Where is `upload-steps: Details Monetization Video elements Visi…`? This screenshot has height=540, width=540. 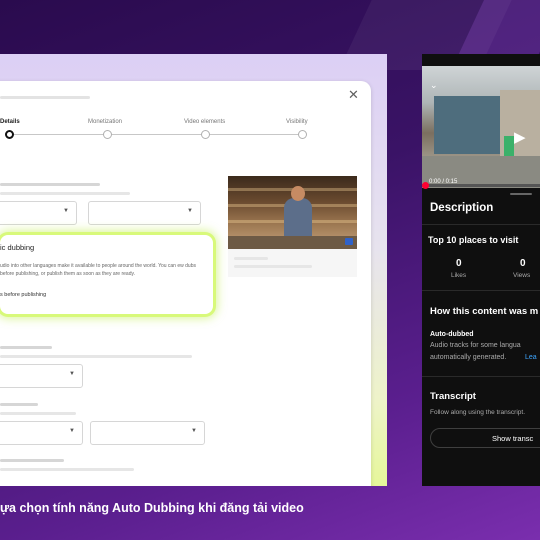 upload-steps: Details Monetization Video elements Visi… is located at coordinates (155, 134).